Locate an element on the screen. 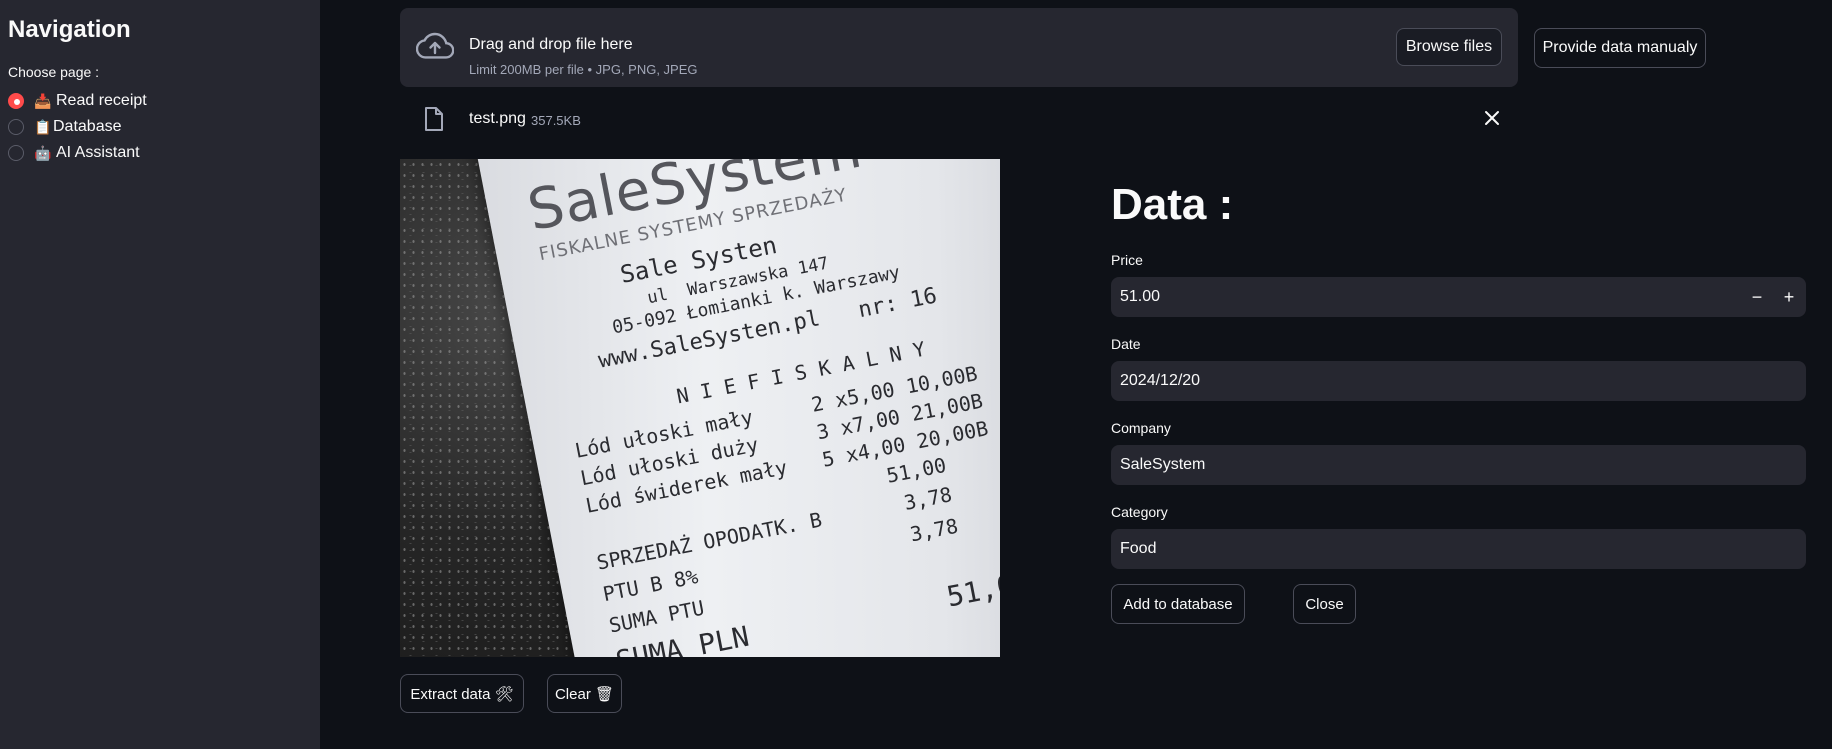 This screenshot has height=749, width=1832. date-input: 2024/12/20 is located at coordinates (1458, 381).